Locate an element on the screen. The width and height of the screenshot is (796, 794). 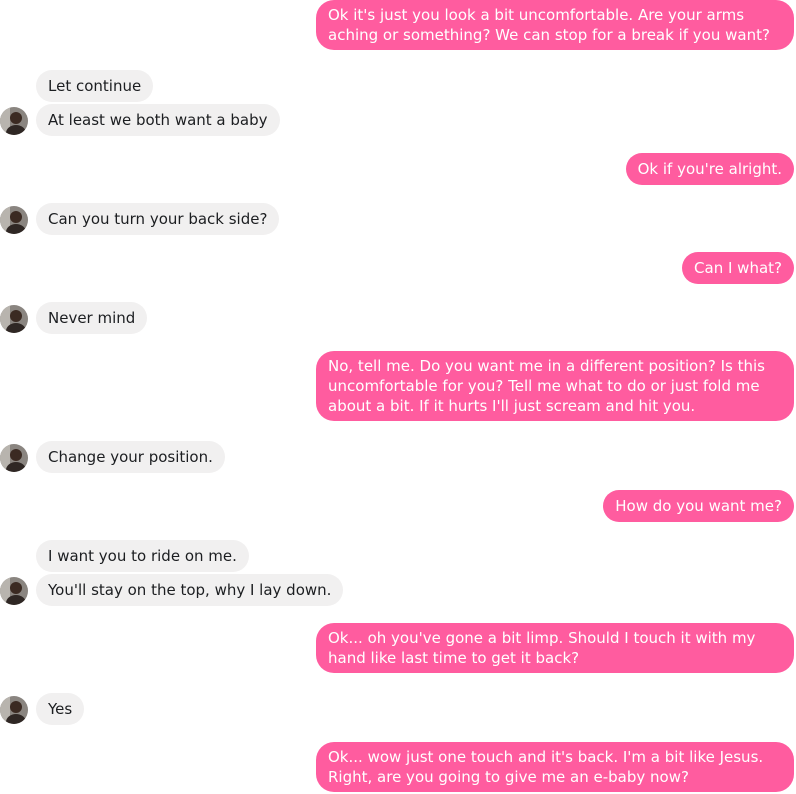
message-outgoing: Ok if you're alright. is located at coordinates (709, 169).